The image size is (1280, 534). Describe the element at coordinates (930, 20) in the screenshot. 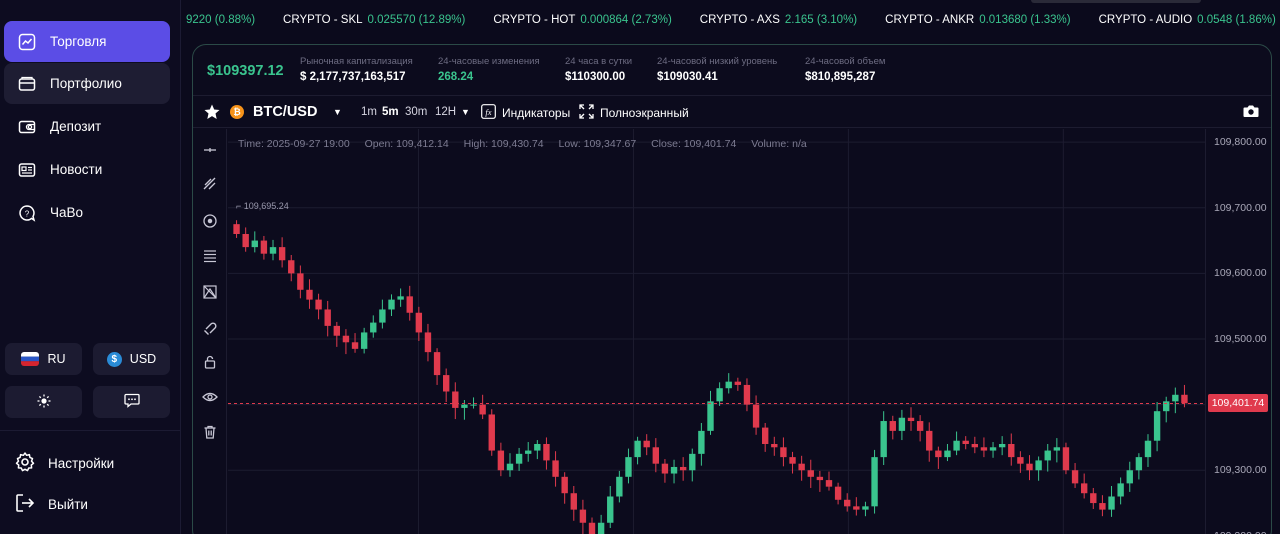

I see `ticker-name: CRYPTO - ANKR` at that location.